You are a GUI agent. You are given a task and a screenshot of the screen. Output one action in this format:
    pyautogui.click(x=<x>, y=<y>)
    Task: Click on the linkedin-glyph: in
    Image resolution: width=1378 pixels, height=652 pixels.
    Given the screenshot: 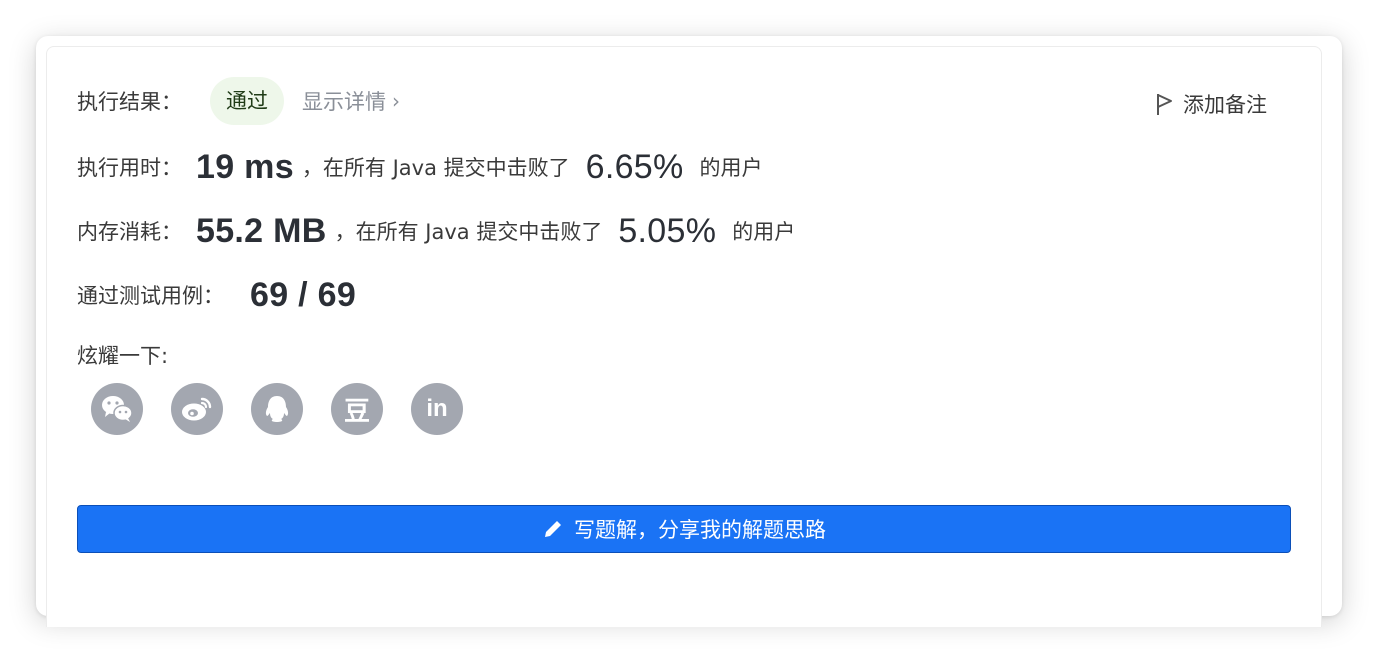 What is the action you would take?
    pyautogui.click(x=437, y=408)
    